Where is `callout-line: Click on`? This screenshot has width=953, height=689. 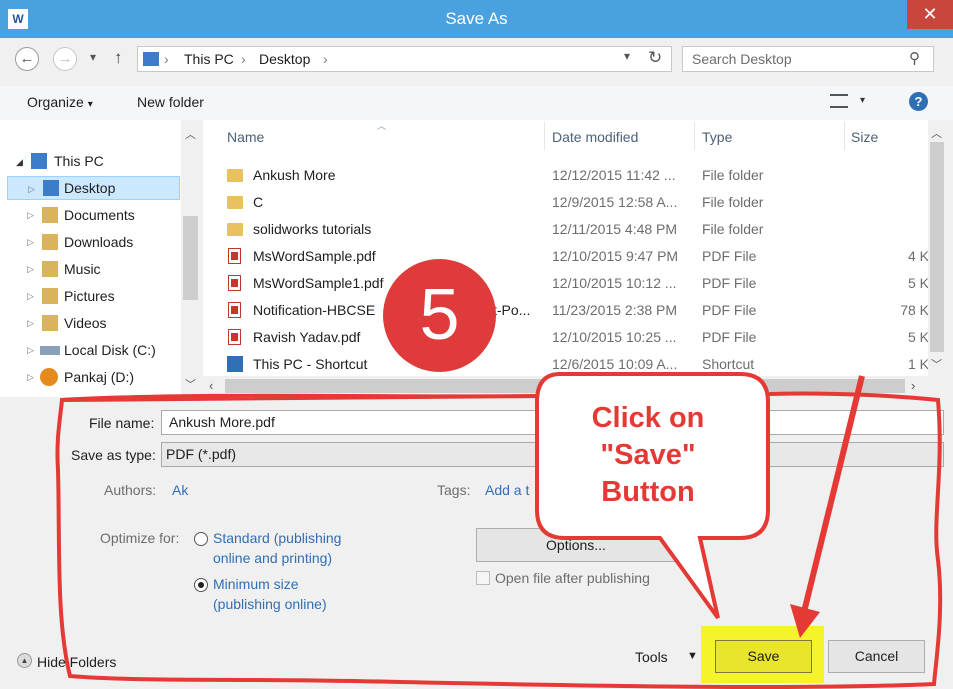 callout-line: Click on is located at coordinates (648, 418).